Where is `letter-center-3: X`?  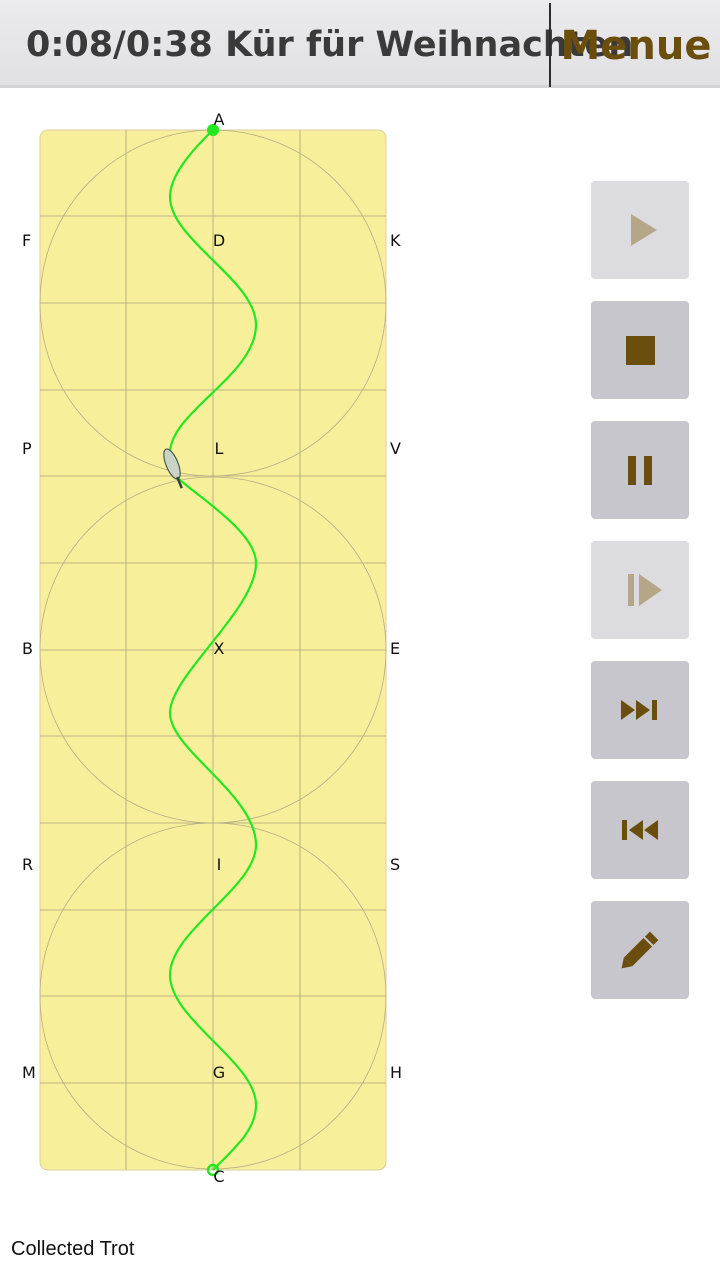
letter-center-3: X is located at coordinates (219, 648).